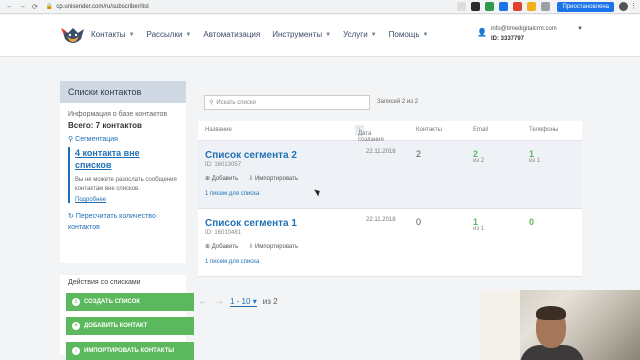 This screenshot has width=640, height=360. I want to click on add-contact-button: + Добавить контакт, so click(130, 326).